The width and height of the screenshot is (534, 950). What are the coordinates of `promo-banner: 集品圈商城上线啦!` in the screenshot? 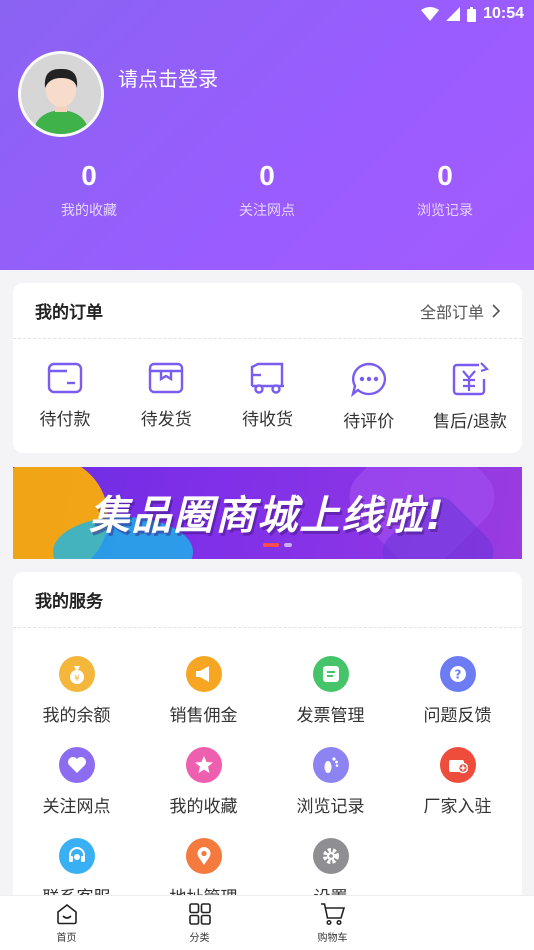 It's located at (267, 513).